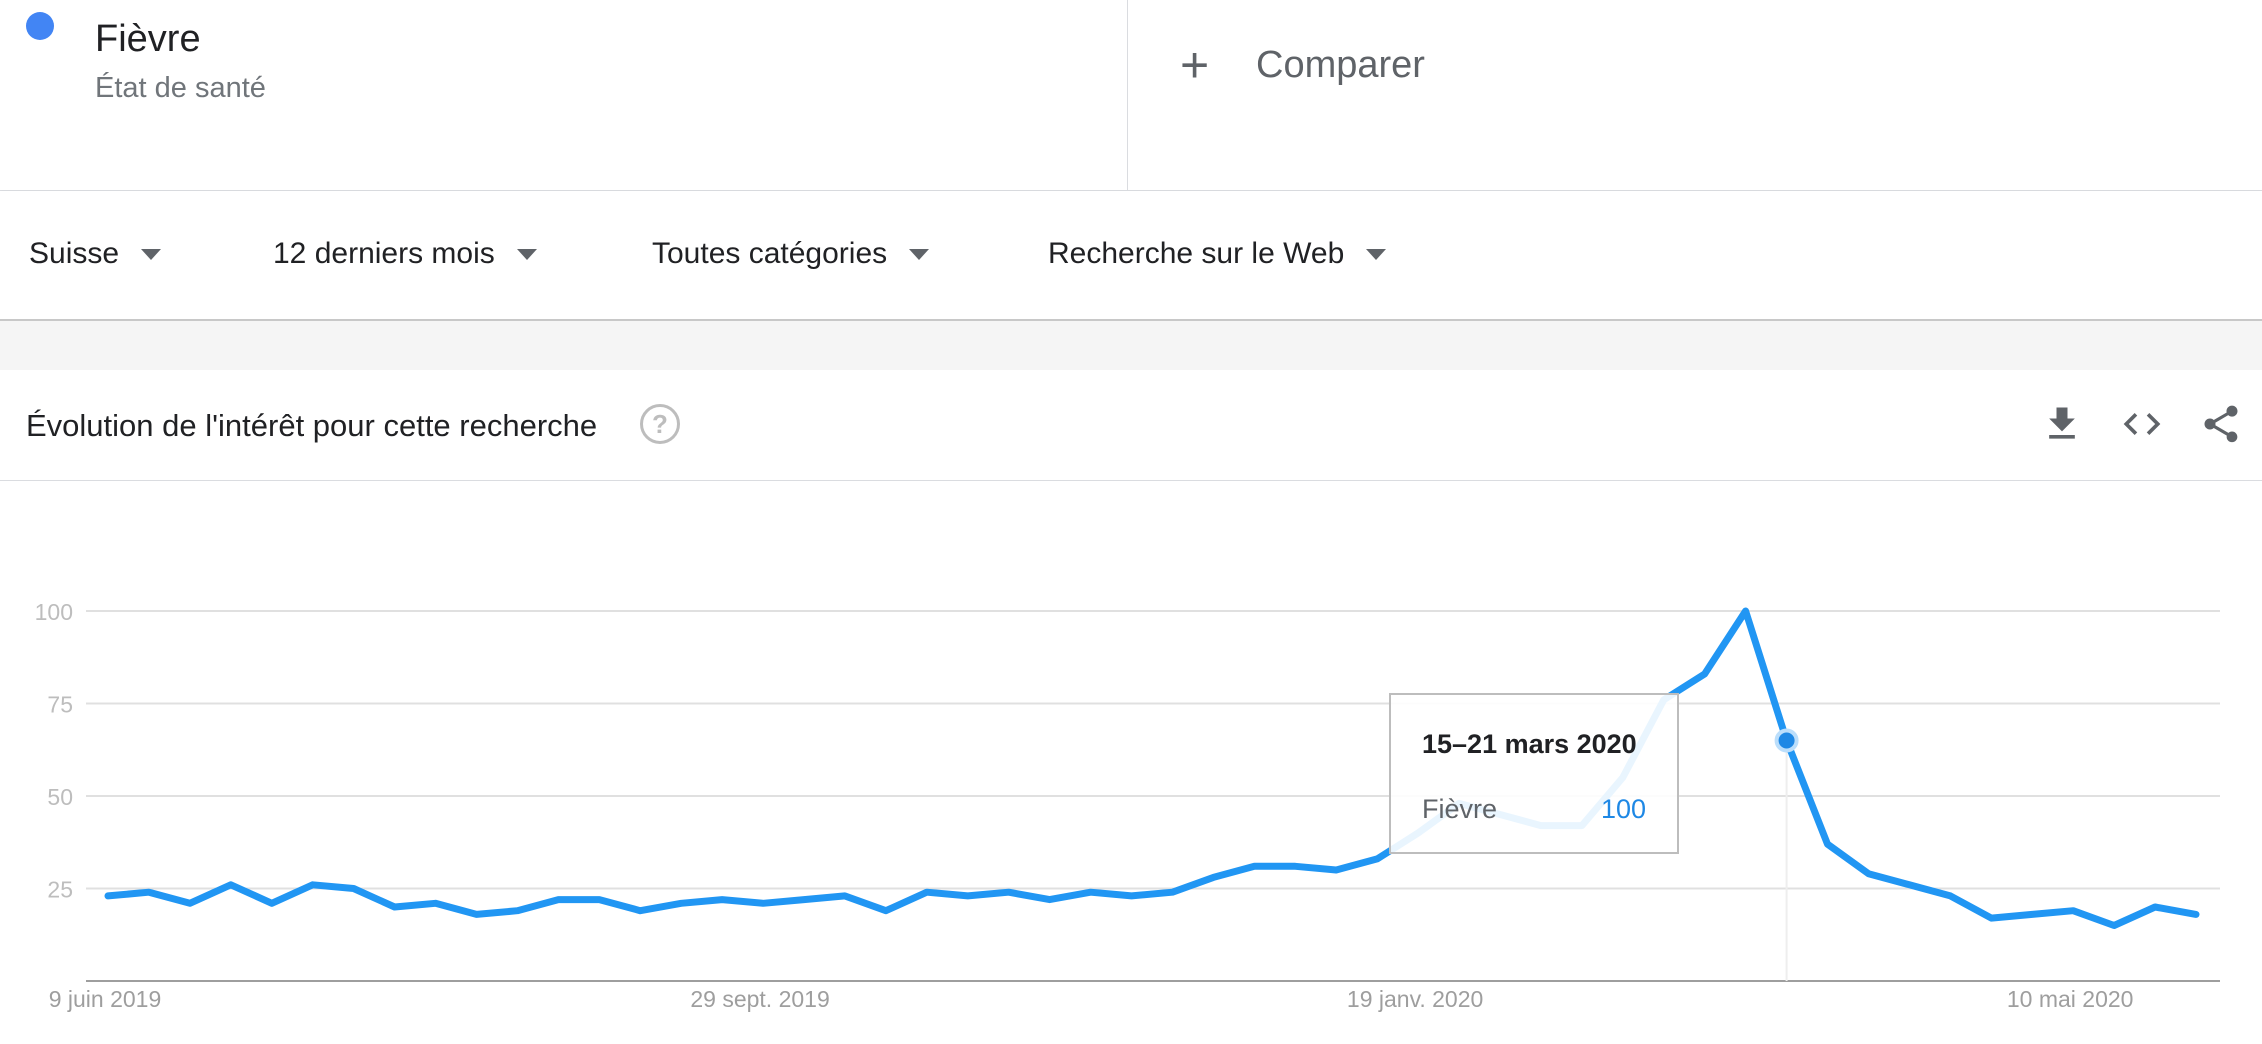 The image size is (2262, 1044). I want to click on filter-search-type-label: Recherche sur le Web, so click(1196, 253).